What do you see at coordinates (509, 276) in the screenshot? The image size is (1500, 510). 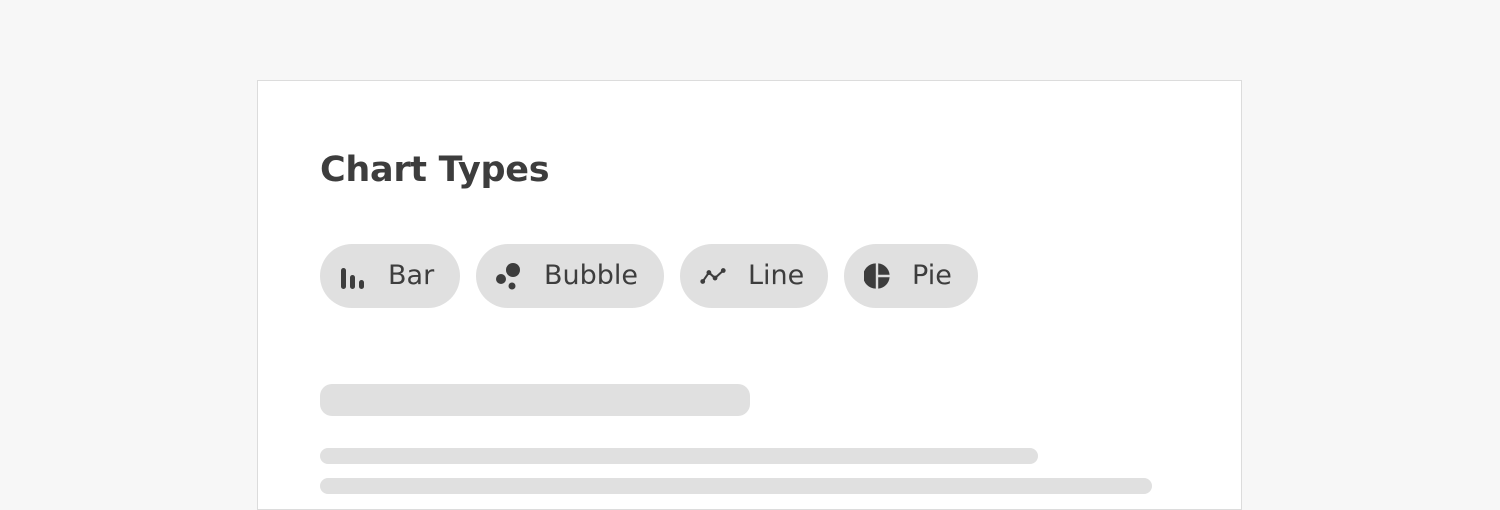 I see `bubble-chart-icon` at bounding box center [509, 276].